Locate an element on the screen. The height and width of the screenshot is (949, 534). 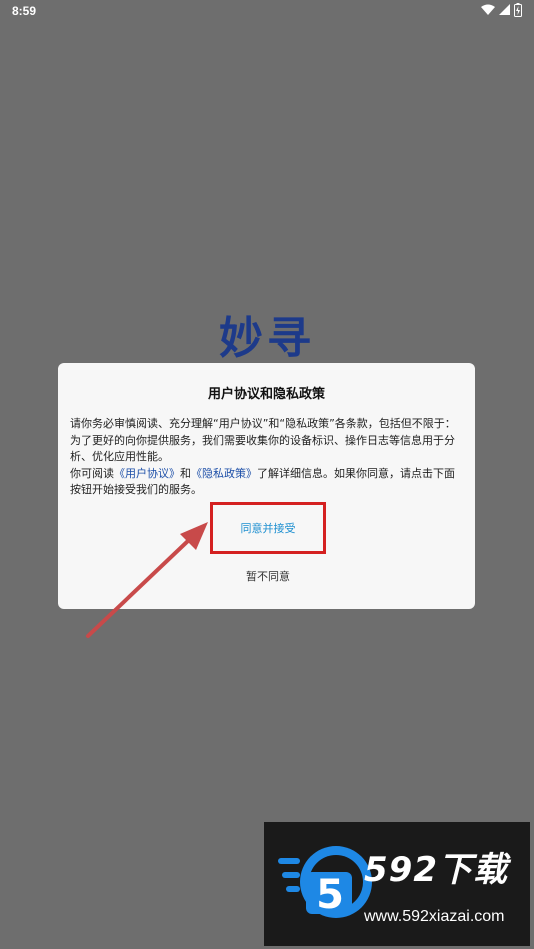
logo-digit: 5 is located at coordinates (330, 895).